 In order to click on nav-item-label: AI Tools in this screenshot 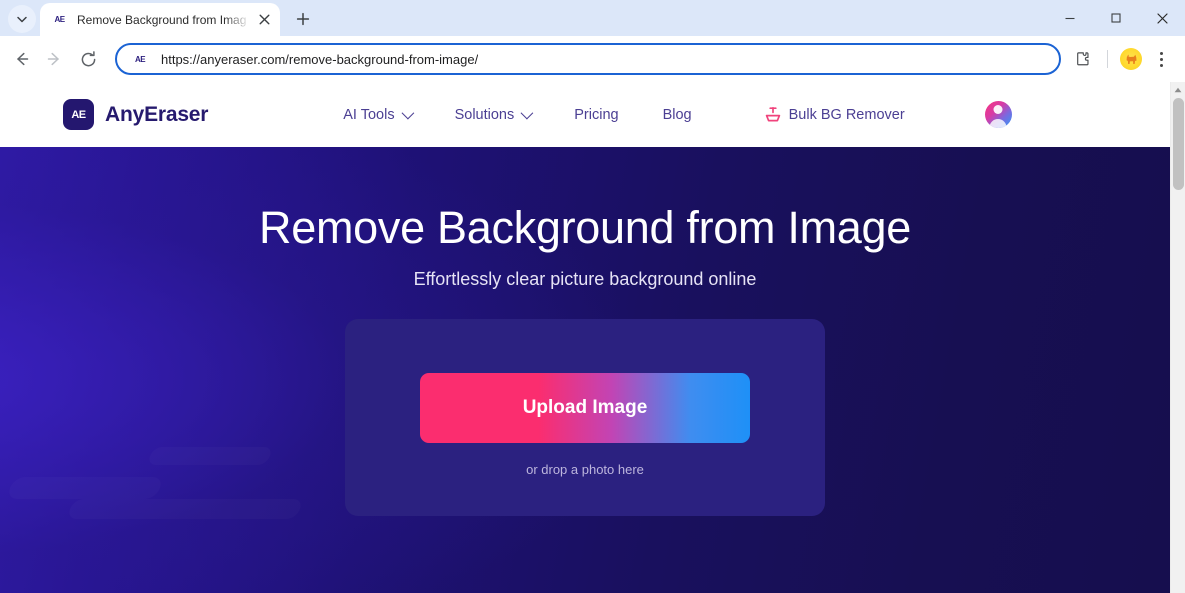, I will do `click(369, 114)`.